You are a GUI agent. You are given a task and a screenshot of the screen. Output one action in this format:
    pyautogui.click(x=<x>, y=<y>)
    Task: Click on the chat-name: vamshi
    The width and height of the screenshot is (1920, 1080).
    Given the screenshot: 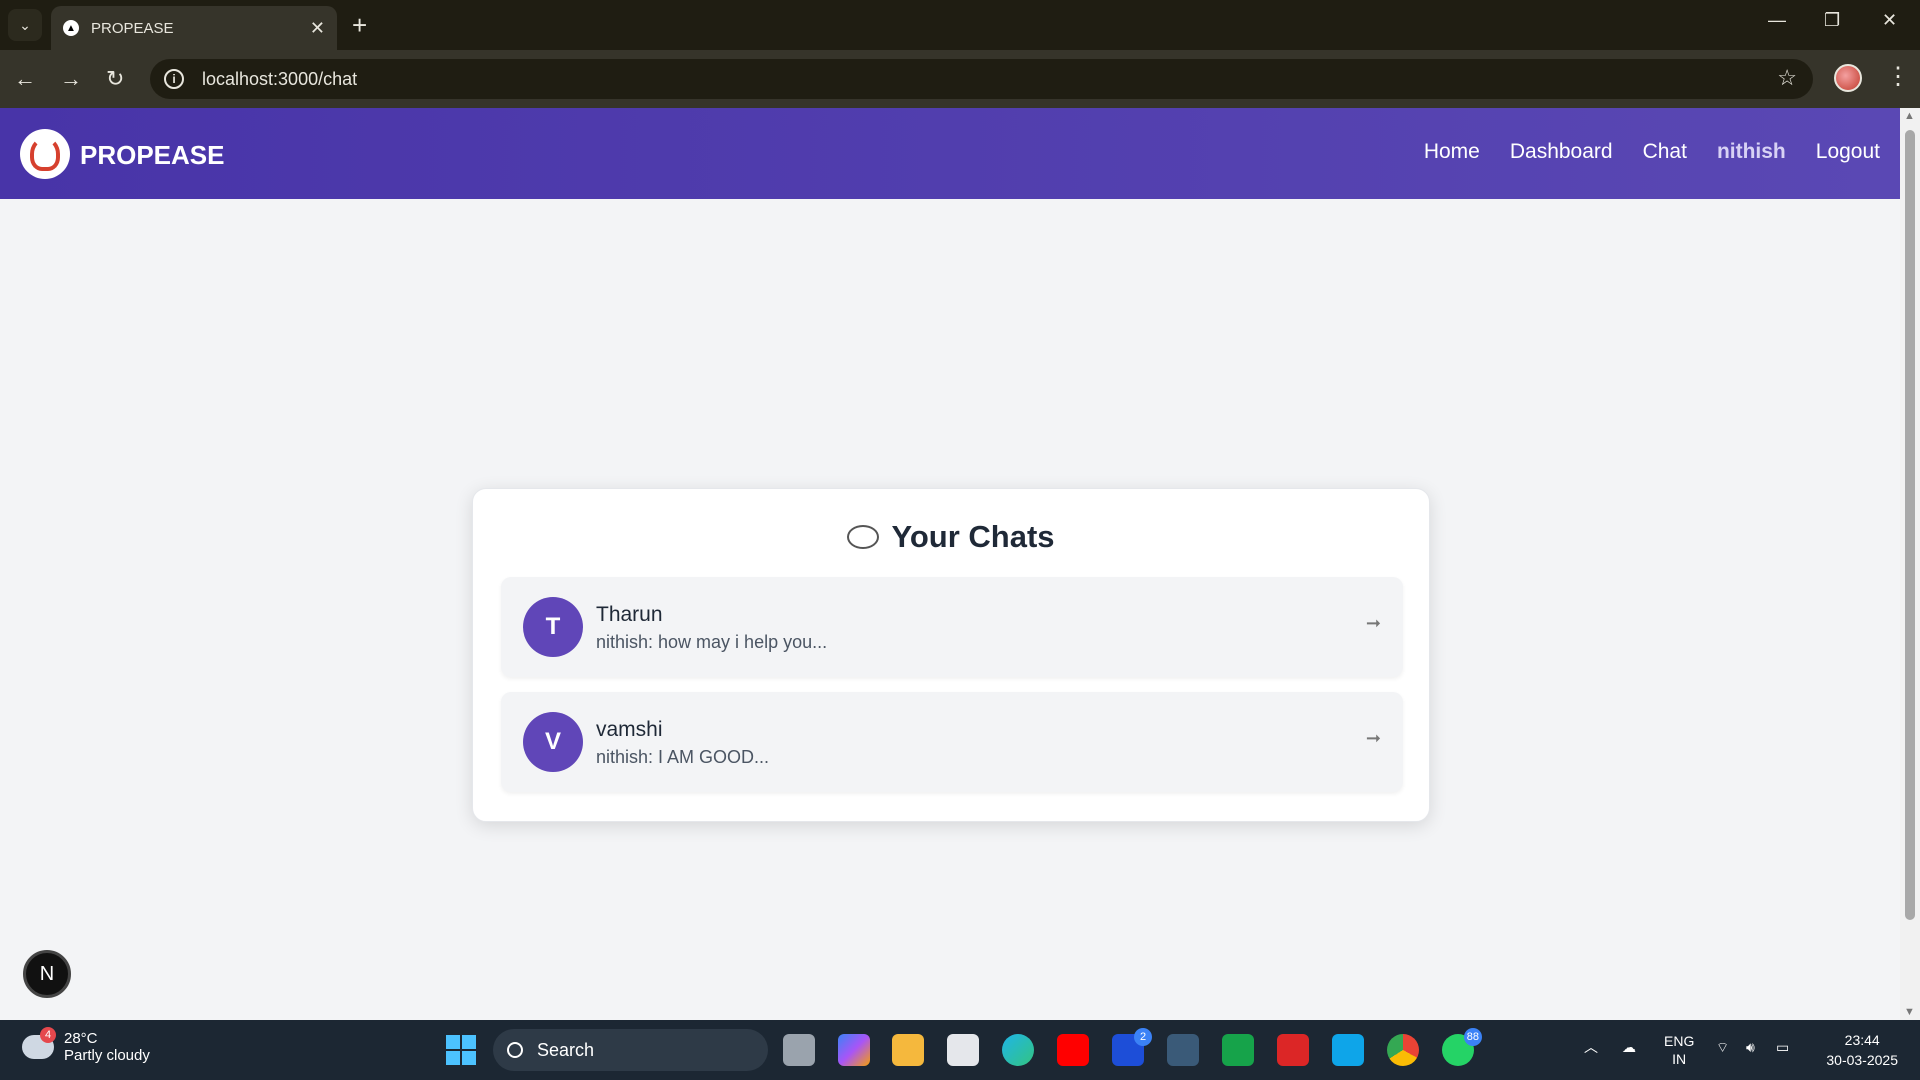 What is the action you would take?
    pyautogui.click(x=629, y=729)
    